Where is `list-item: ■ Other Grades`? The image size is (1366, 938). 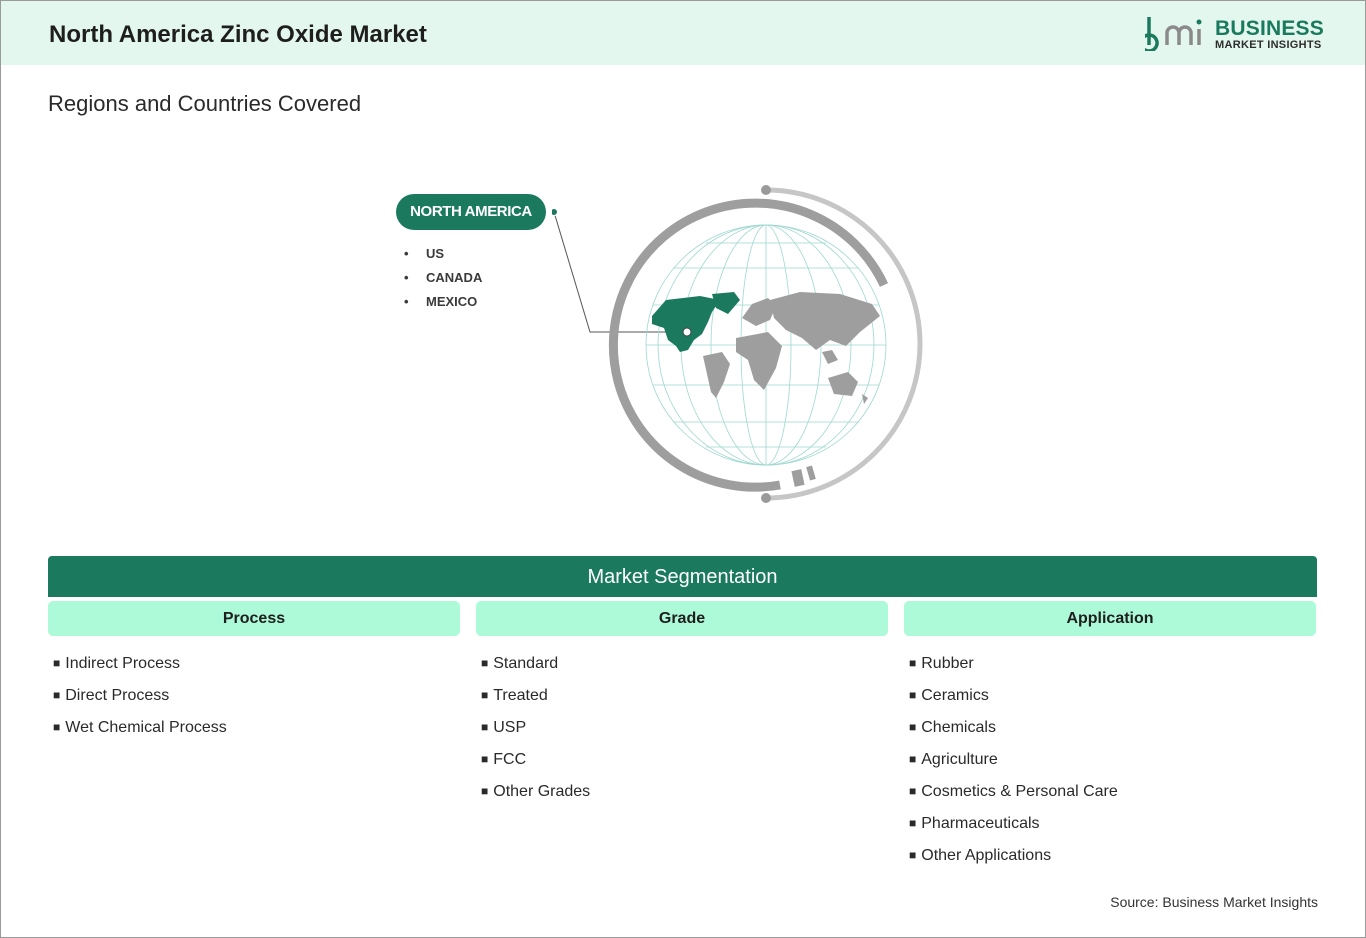 list-item: ■ Other Grades is located at coordinates (535, 798).